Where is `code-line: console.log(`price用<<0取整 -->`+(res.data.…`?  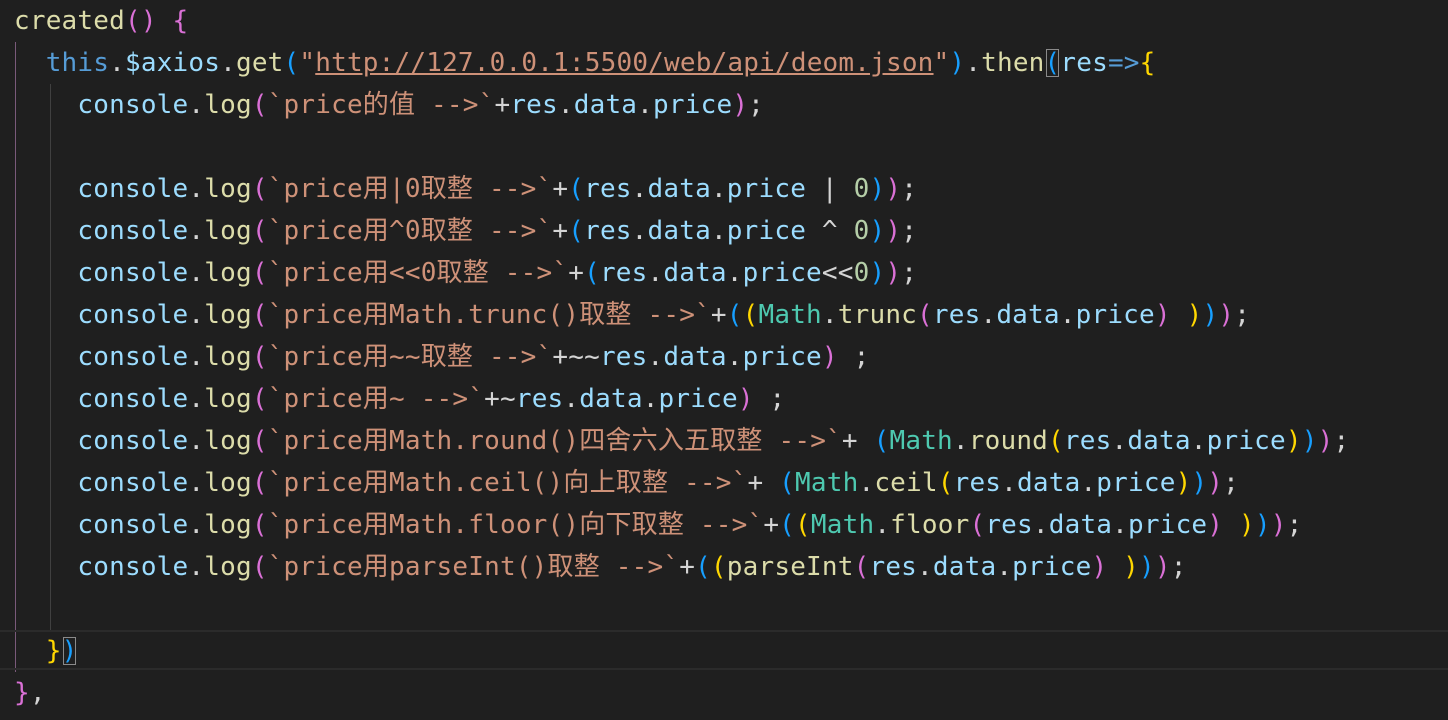 code-line: console.log(`price用<<0取整 -->`+(res.data.… is located at coordinates (465, 273).